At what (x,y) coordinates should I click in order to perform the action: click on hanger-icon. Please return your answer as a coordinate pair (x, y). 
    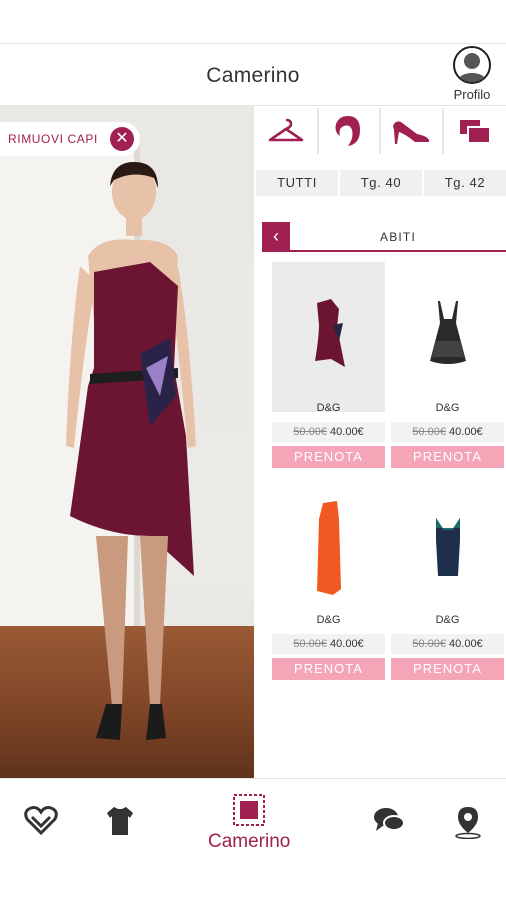
    Looking at the image, I should click on (286, 130).